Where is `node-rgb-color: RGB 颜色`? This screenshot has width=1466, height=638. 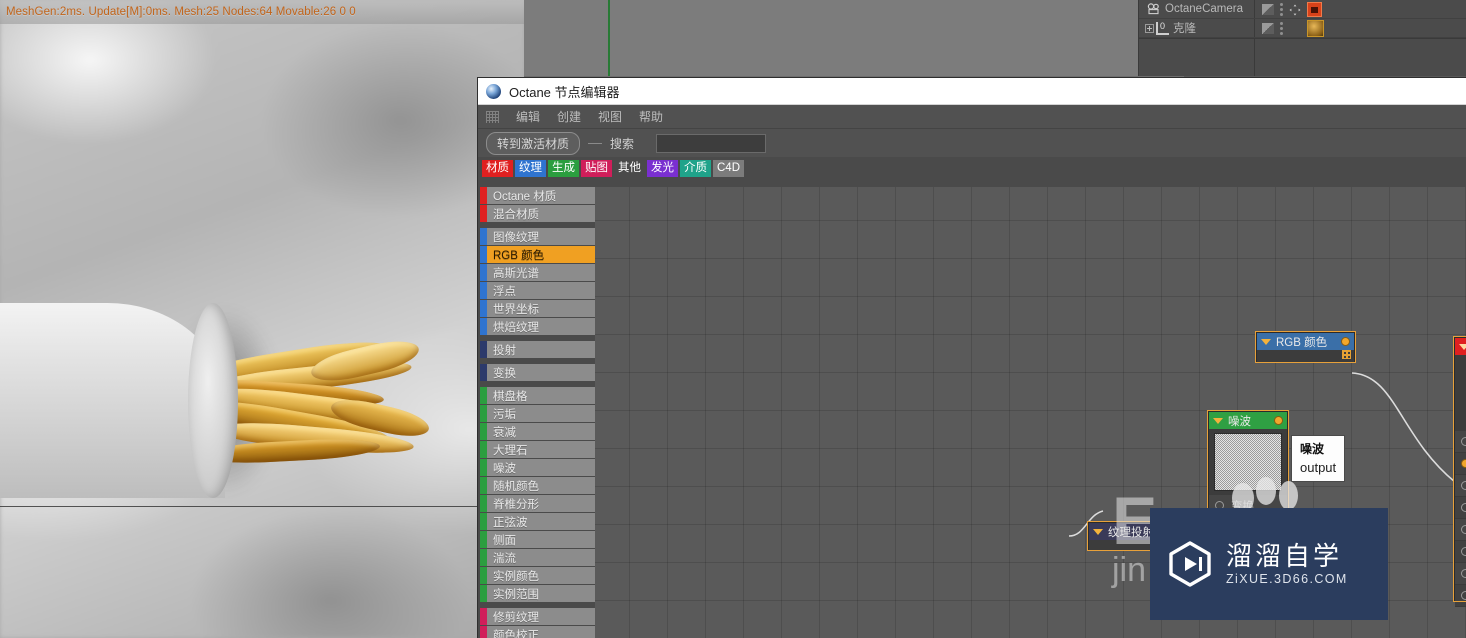 node-rgb-color: RGB 颜色 is located at coordinates (1305, 347).